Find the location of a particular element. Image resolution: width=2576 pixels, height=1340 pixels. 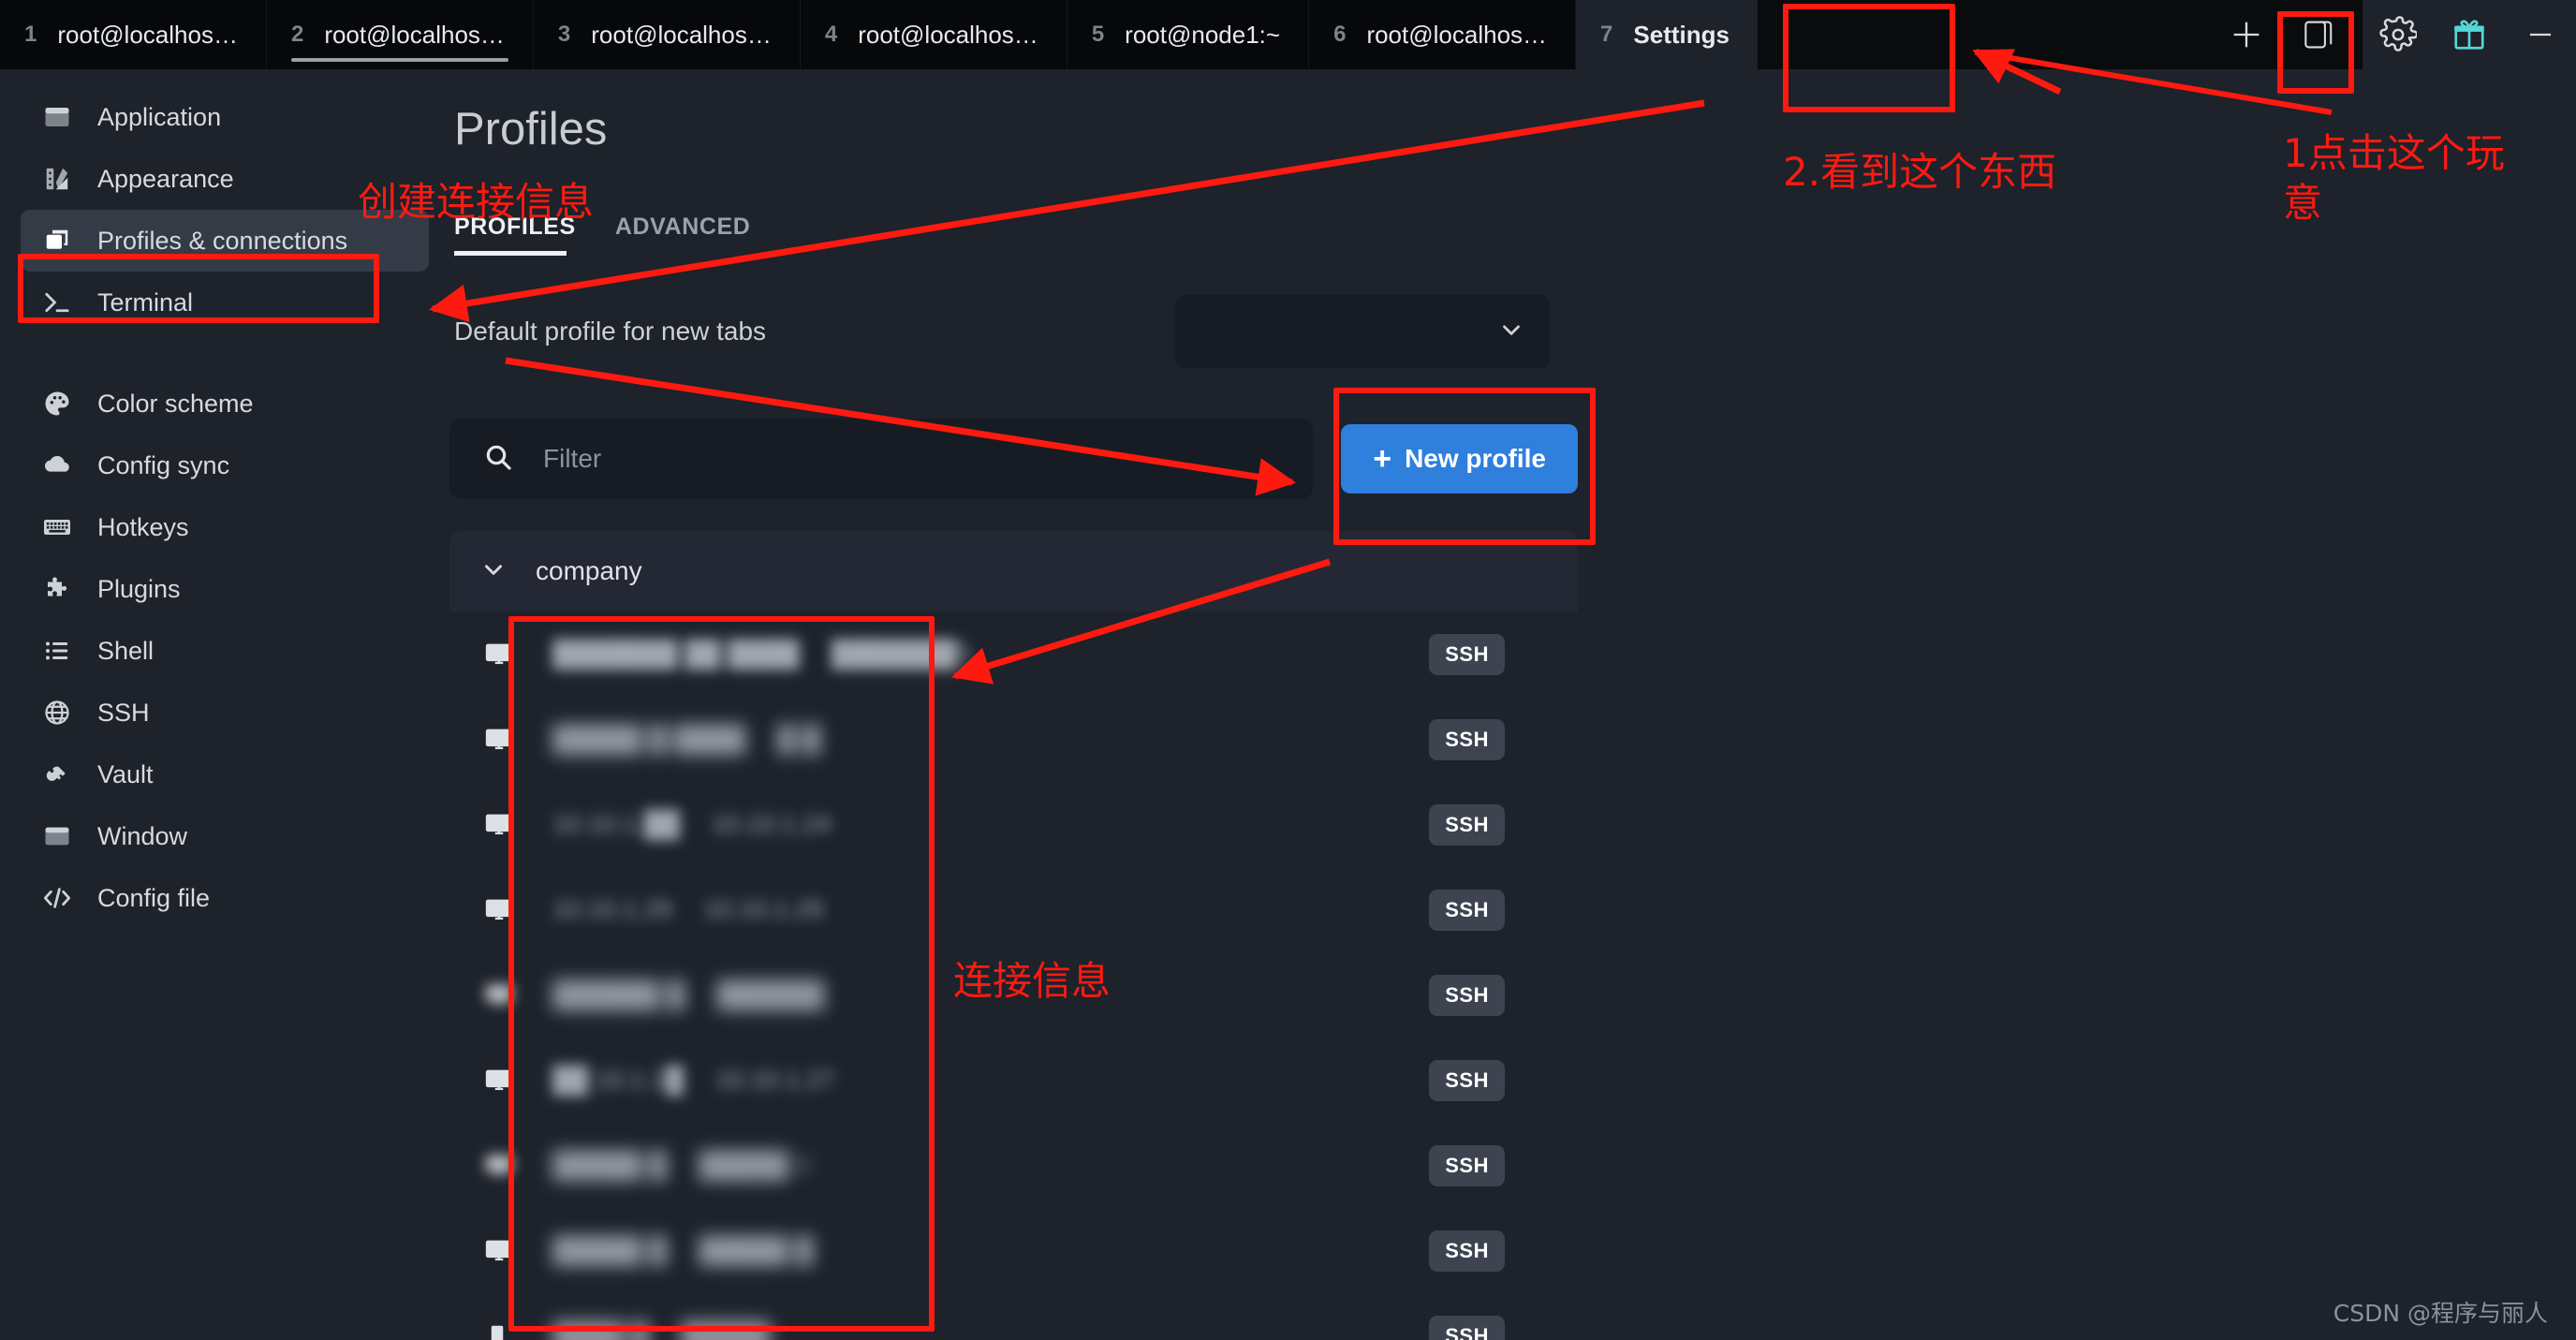

sidebar-item-label: Config sync is located at coordinates (163, 464).